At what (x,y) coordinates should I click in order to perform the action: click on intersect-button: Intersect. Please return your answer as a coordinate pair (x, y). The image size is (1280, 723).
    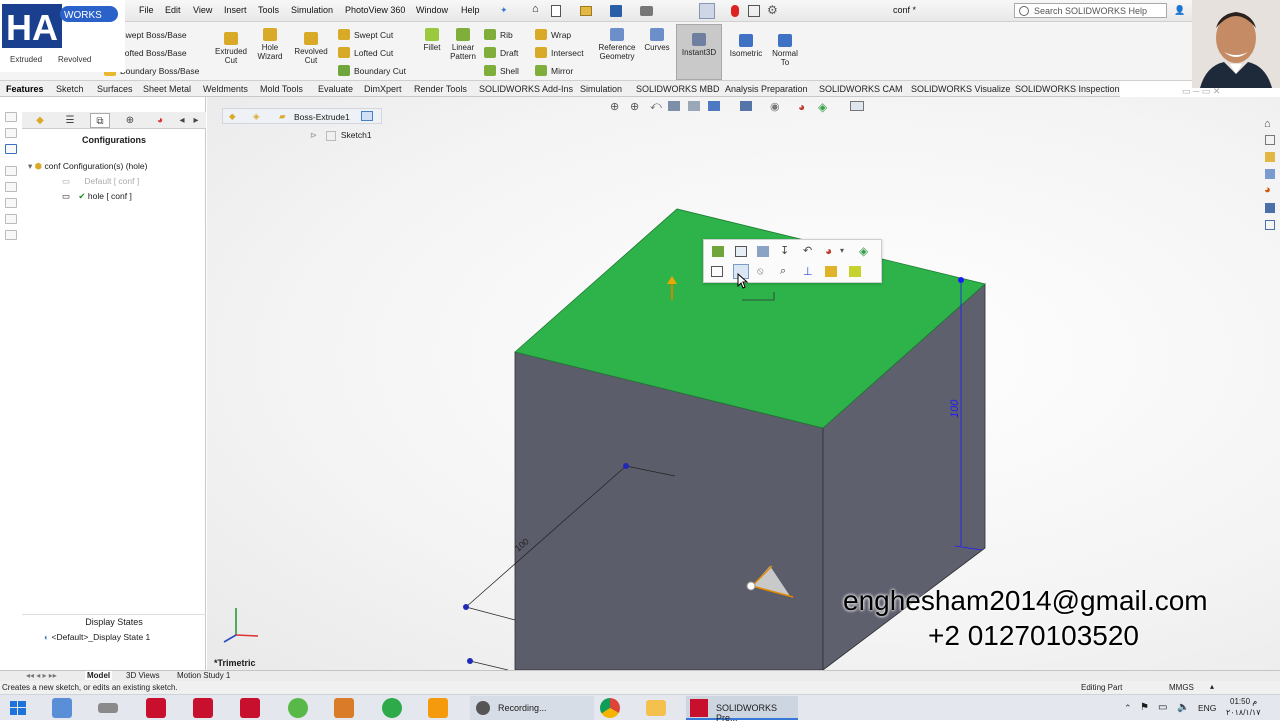
    Looking at the image, I should click on (559, 53).